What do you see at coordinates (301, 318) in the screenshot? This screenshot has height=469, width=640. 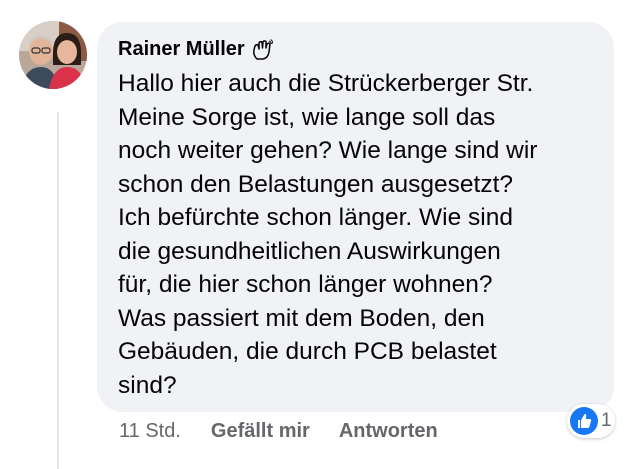 I see `comment-line: Was passiert mit dem Boden, den` at bounding box center [301, 318].